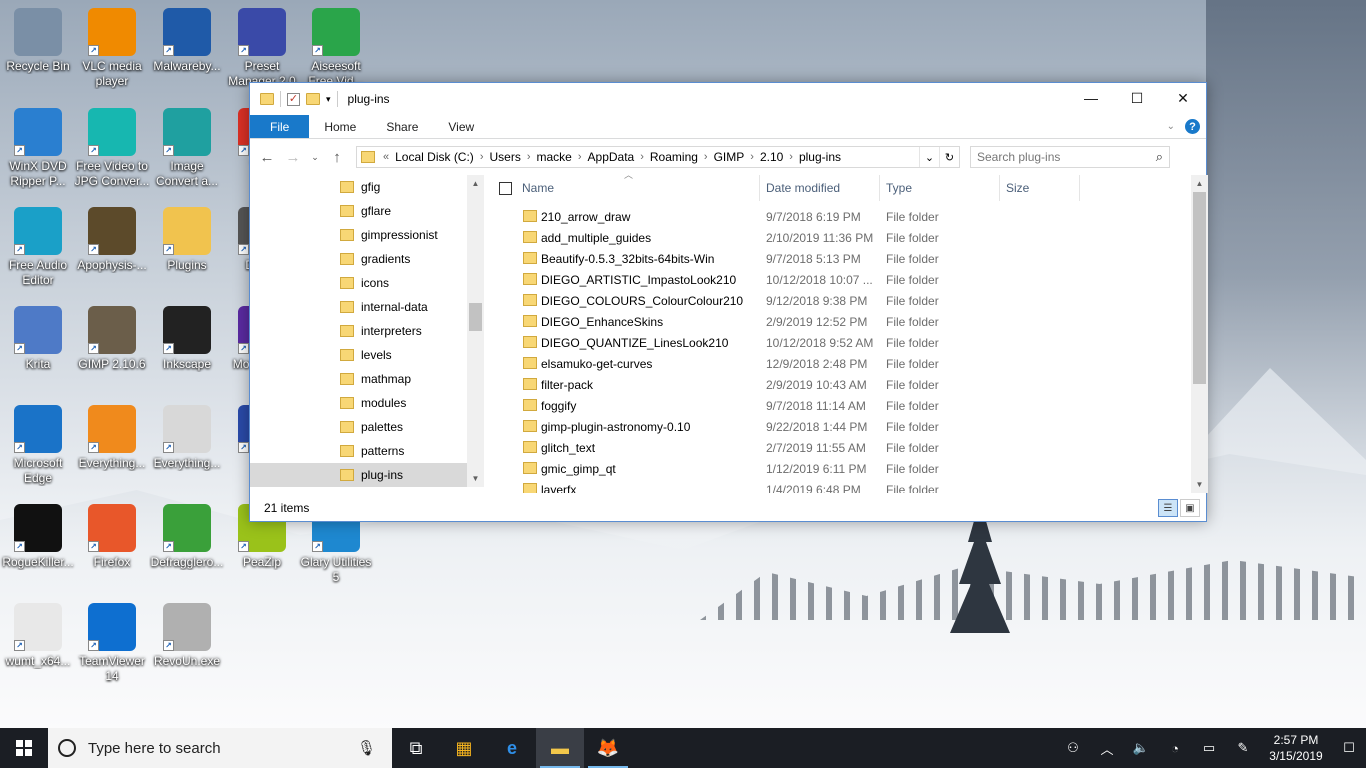  I want to click on close-button: ✕, so click(1183, 98).